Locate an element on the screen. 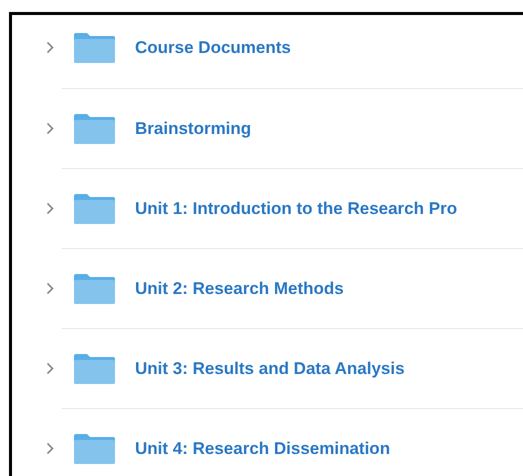  folder-link: Unit 3: Results and Data Analysis is located at coordinates (270, 368).